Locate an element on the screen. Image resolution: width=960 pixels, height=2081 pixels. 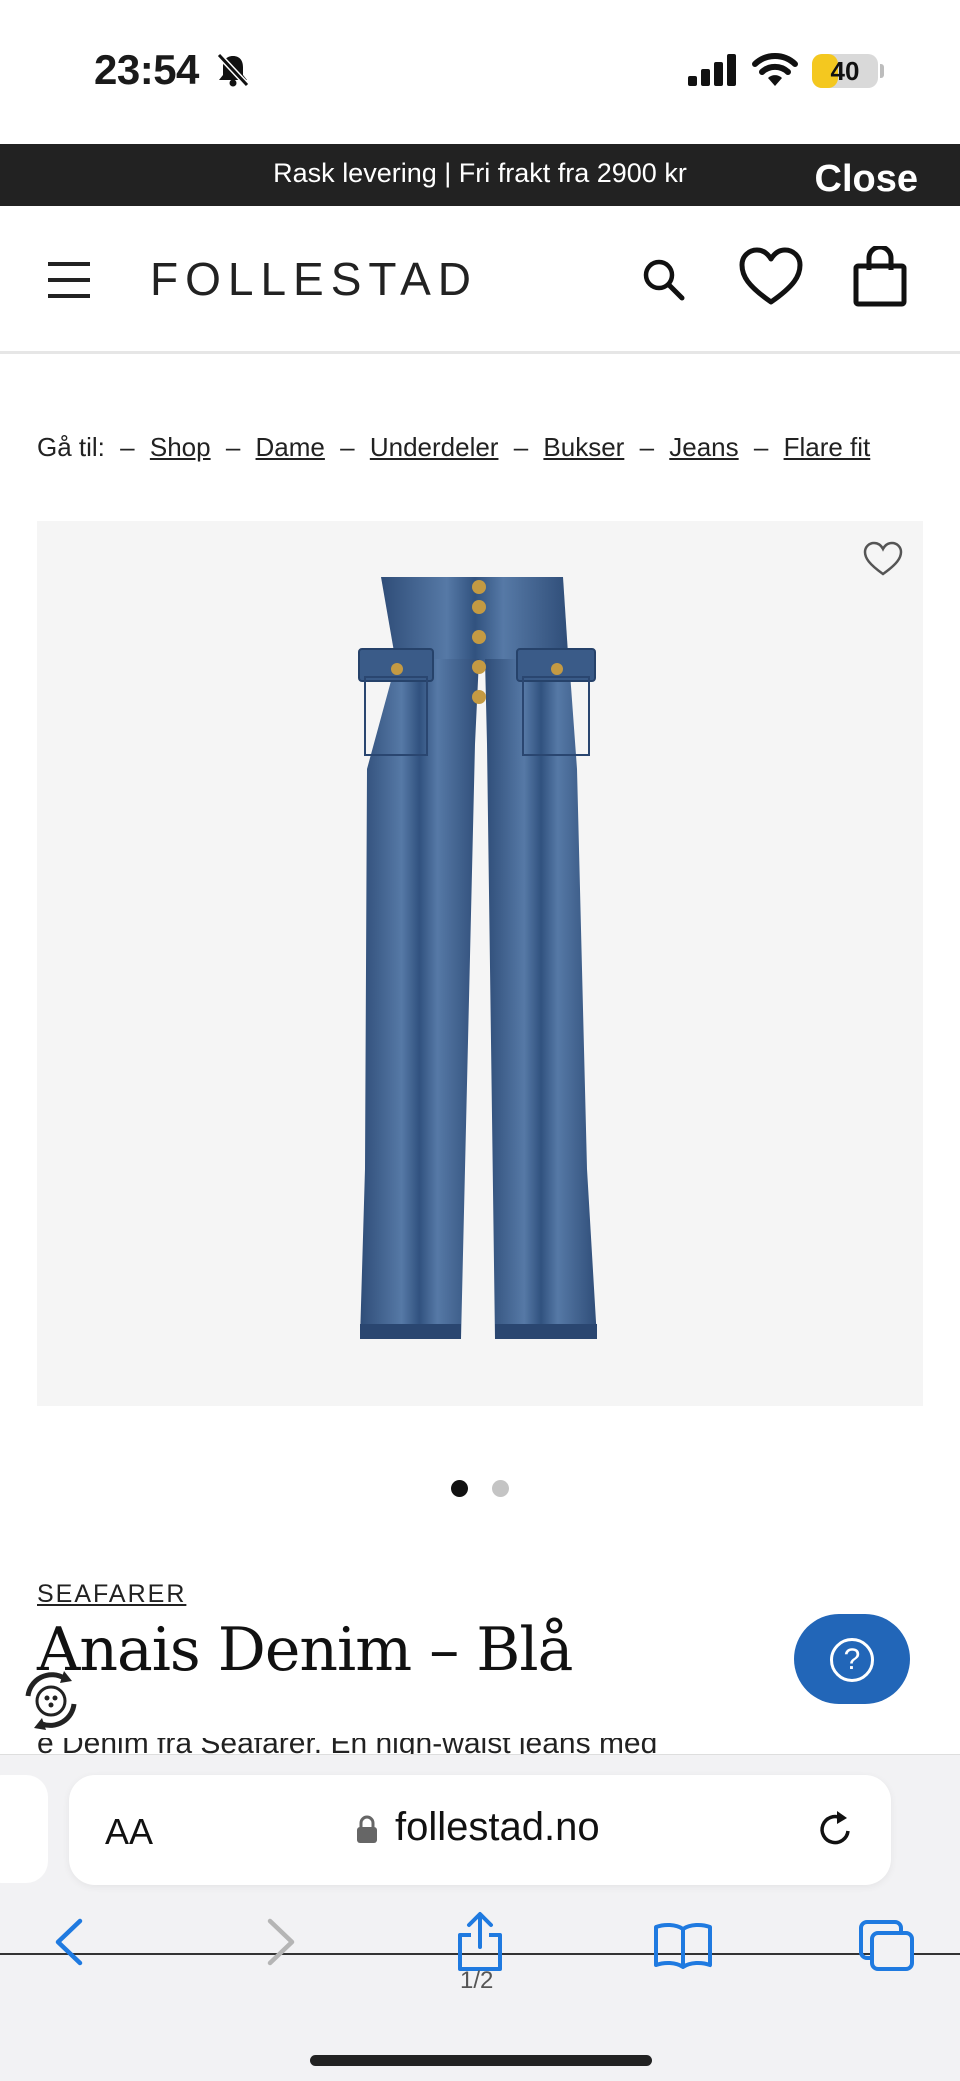
url-text: follestad.no is located at coordinates (497, 1827).